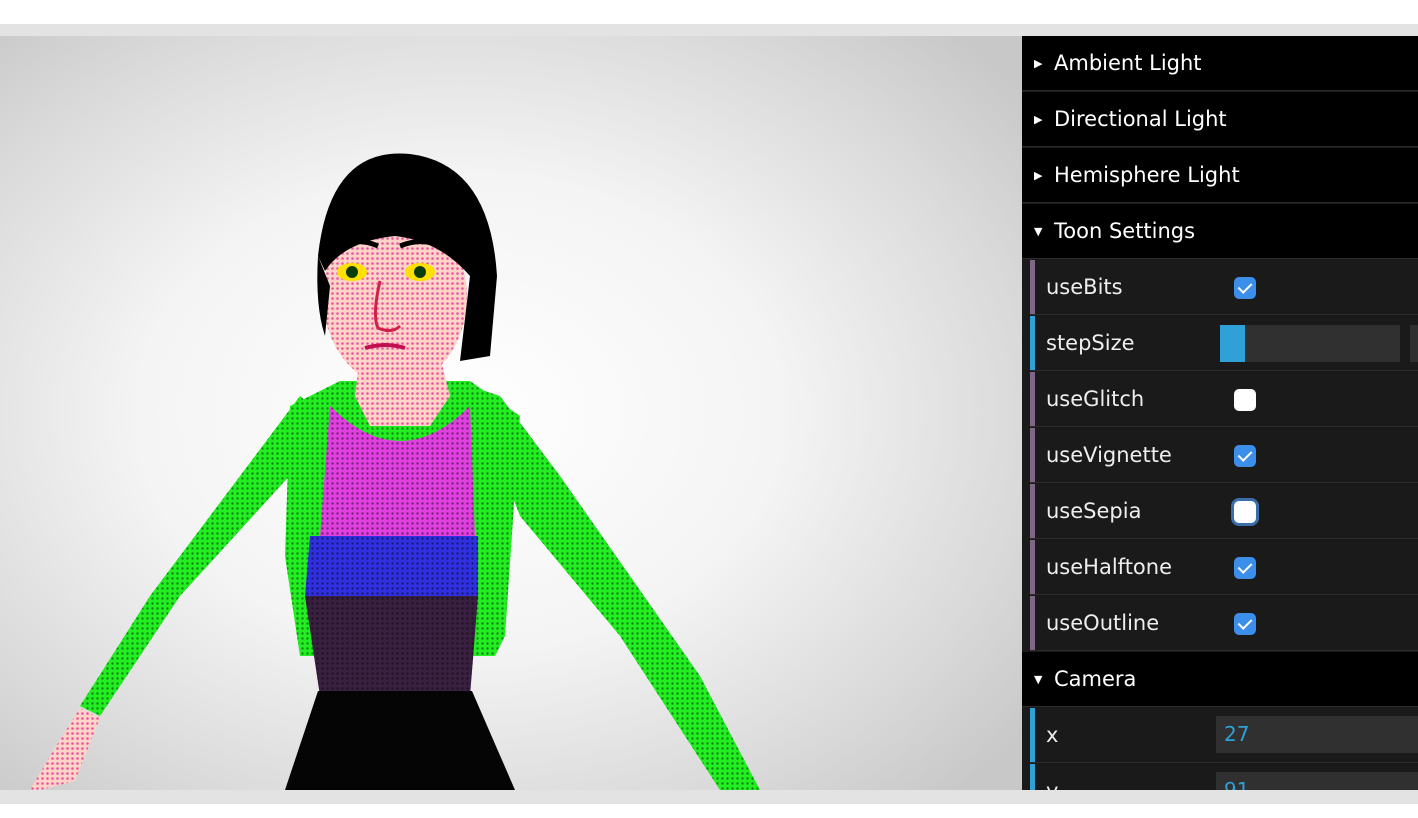 This screenshot has width=1418, height=818. Describe the element at coordinates (1052, 735) in the screenshot. I see `control-label: x` at that location.